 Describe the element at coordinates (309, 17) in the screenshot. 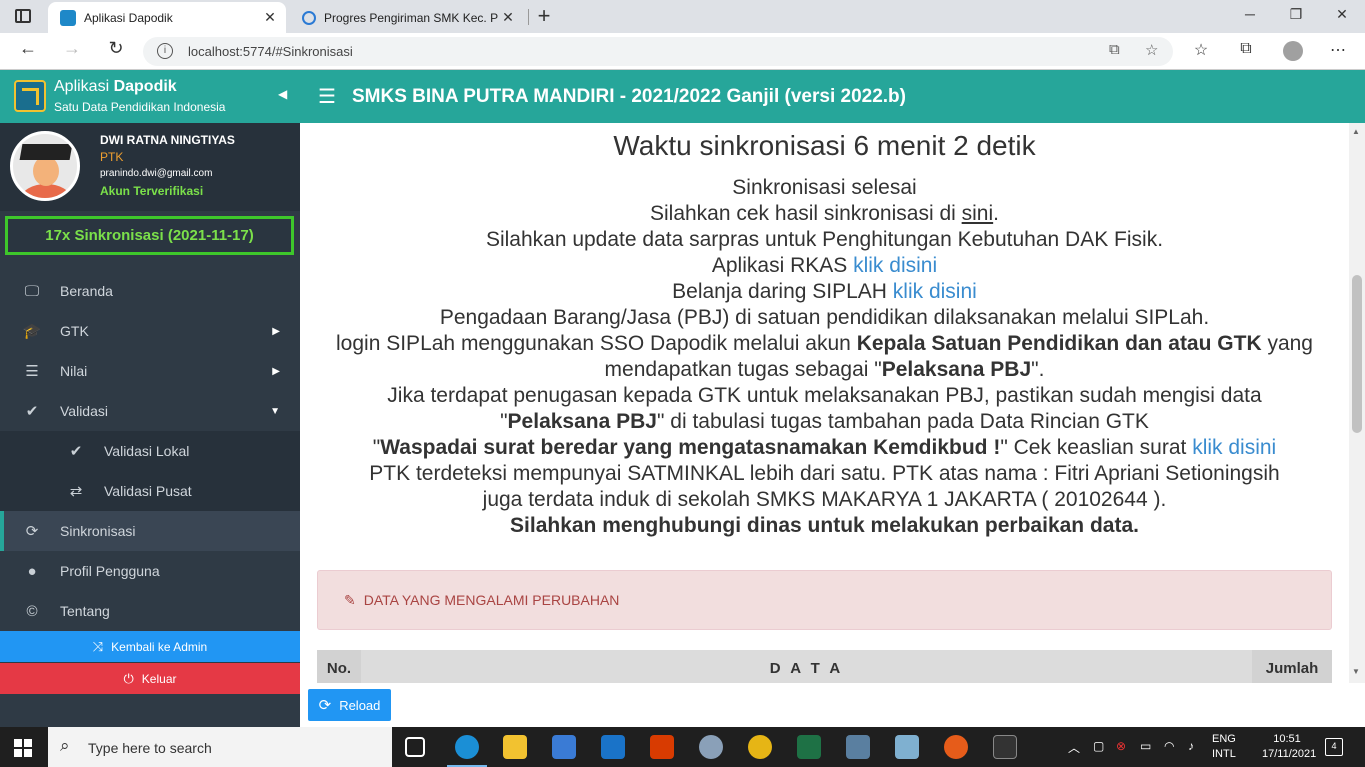

I see `globe-favicon-icon` at that location.